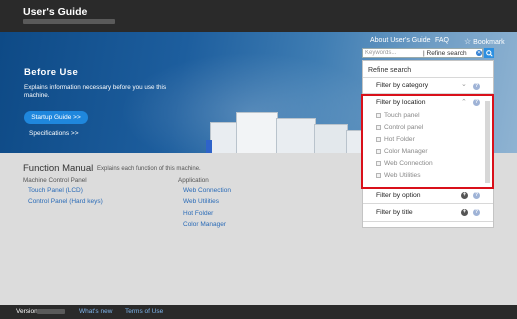 This screenshot has height=319, width=517. I want to click on search-input, so click(392, 53).